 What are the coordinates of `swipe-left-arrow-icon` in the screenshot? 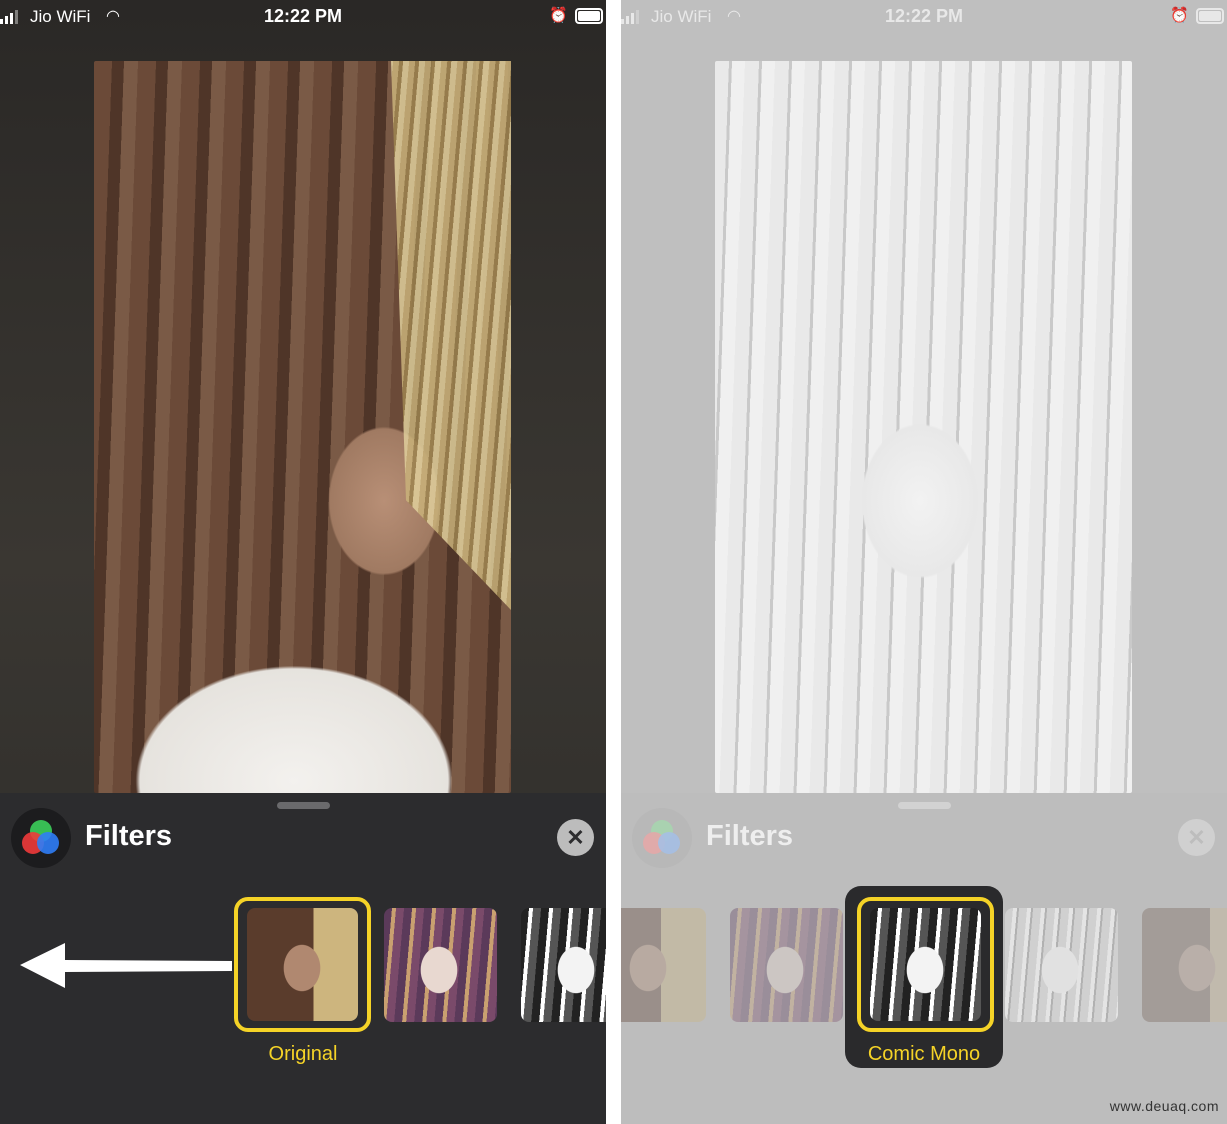 It's located at (126, 965).